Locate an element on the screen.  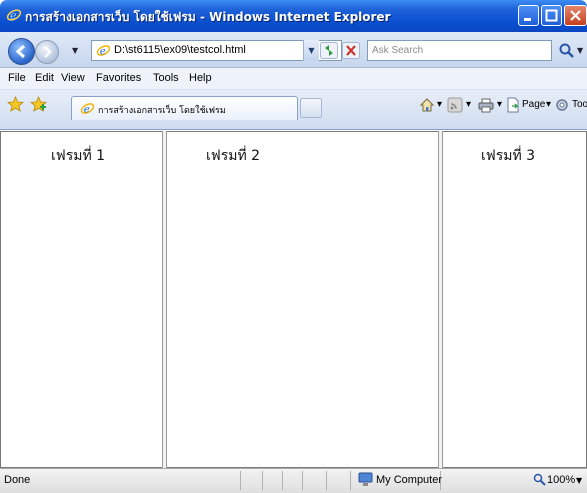
back-icon is located at coordinates (20, 51).